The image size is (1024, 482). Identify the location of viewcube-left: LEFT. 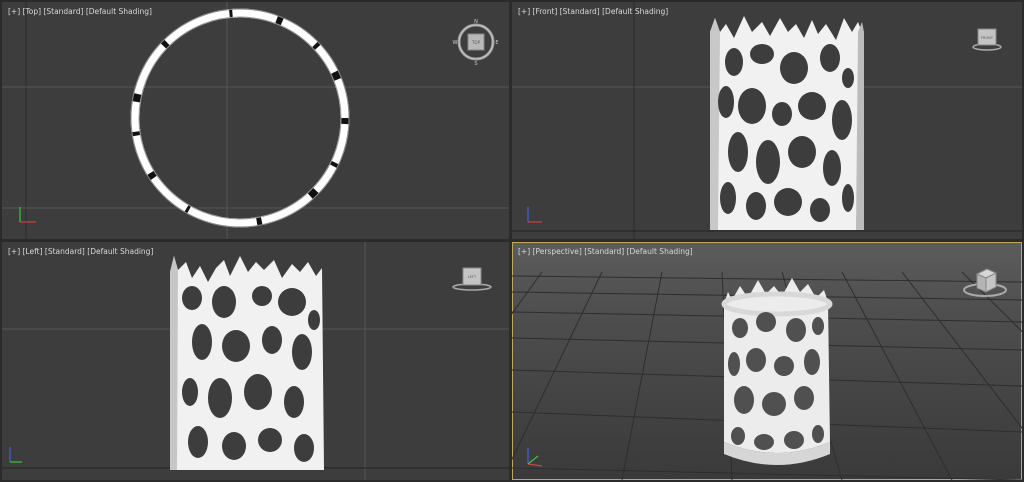
(472, 279).